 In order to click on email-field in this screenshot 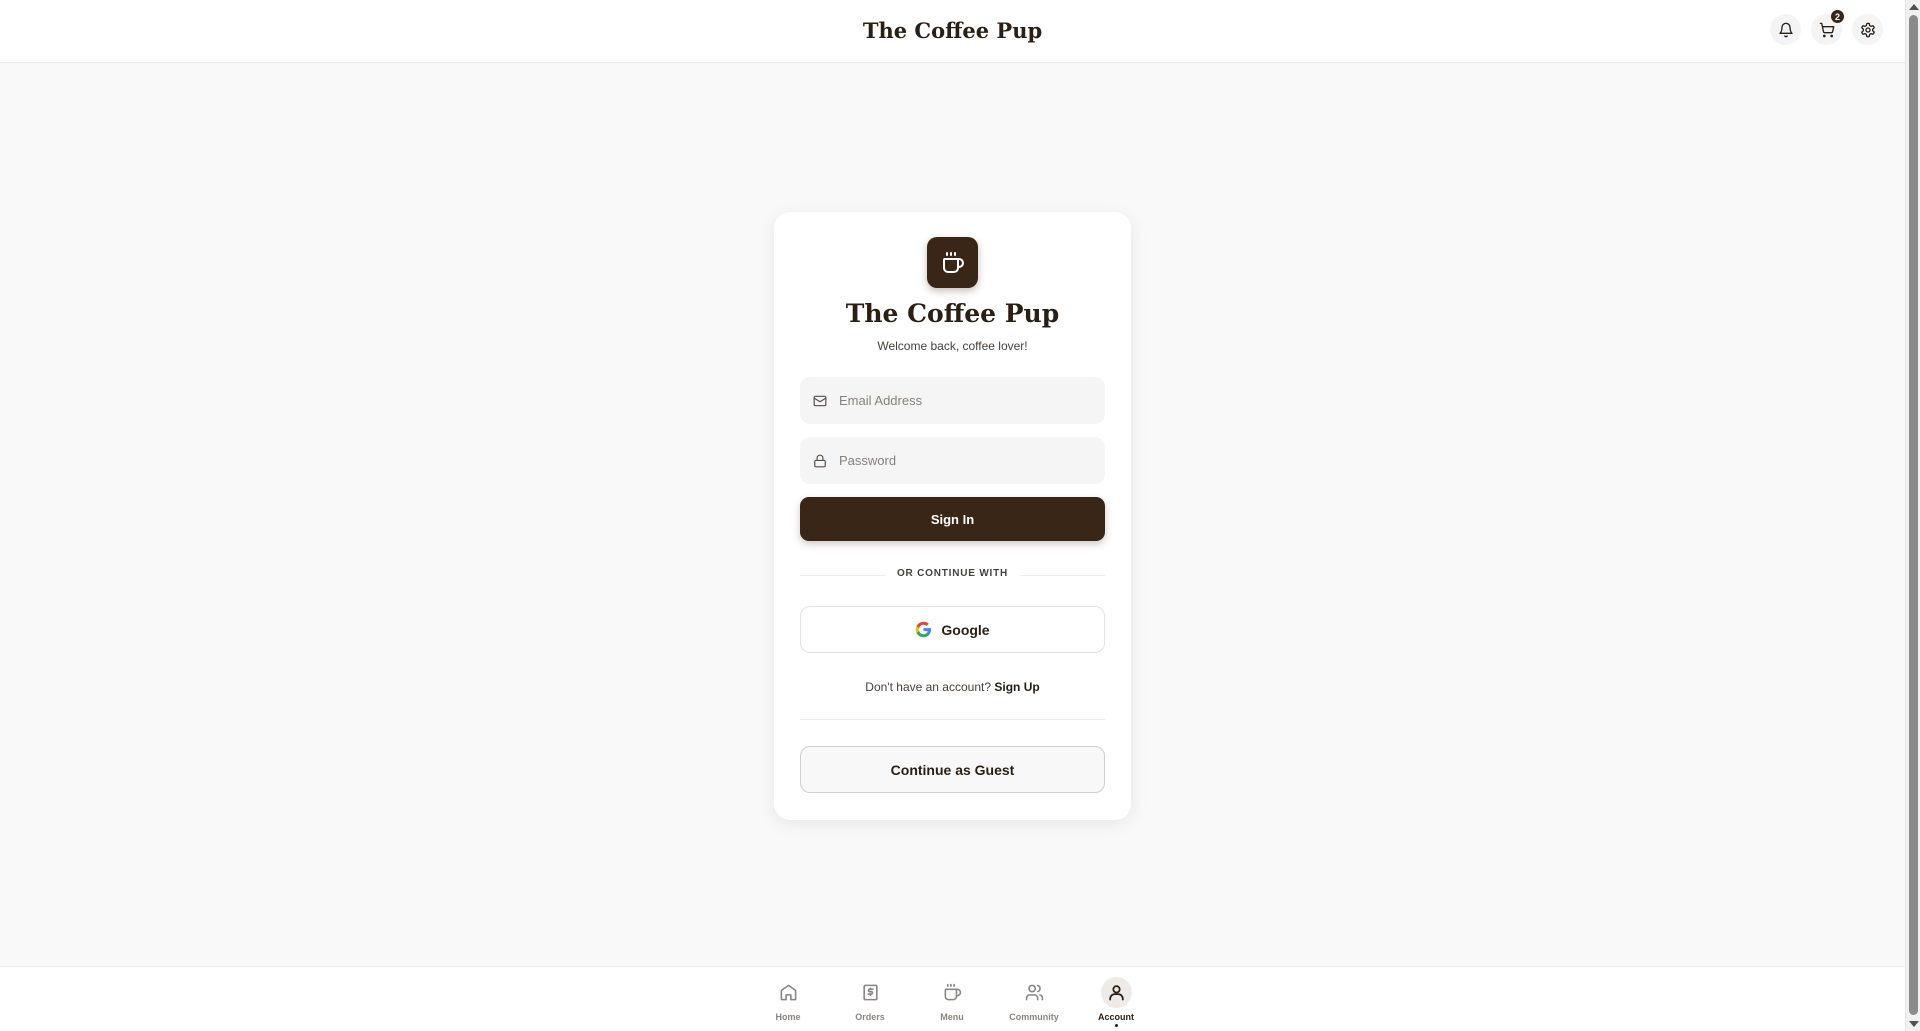, I will do `click(952, 400)`.